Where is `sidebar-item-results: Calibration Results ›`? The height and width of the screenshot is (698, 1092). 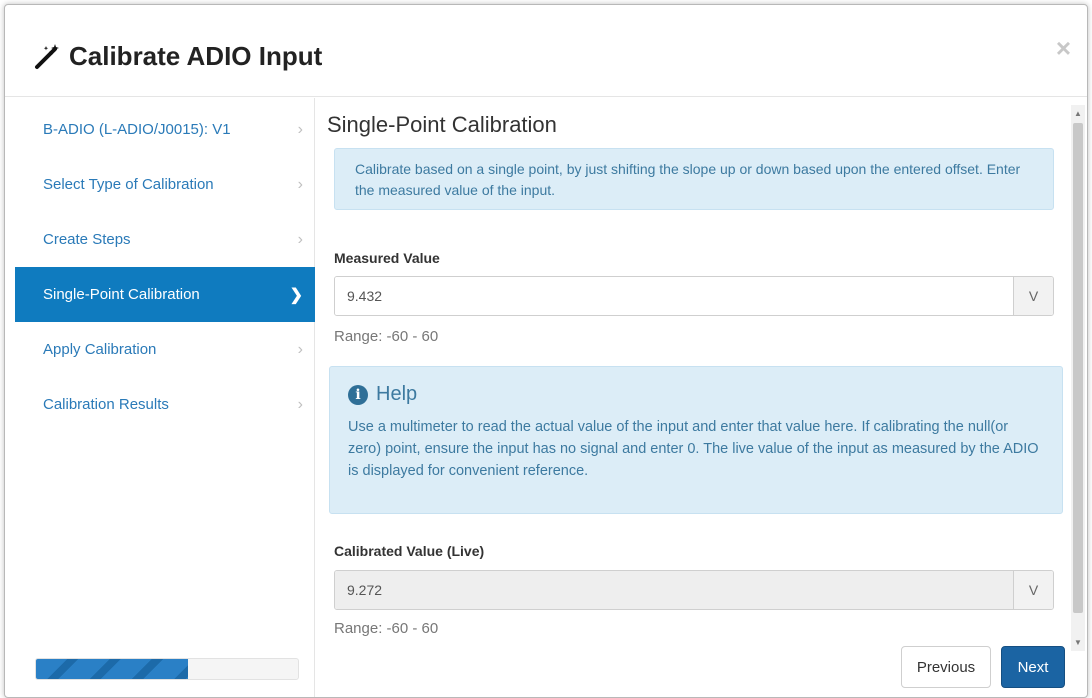 sidebar-item-results: Calibration Results › is located at coordinates (165, 404).